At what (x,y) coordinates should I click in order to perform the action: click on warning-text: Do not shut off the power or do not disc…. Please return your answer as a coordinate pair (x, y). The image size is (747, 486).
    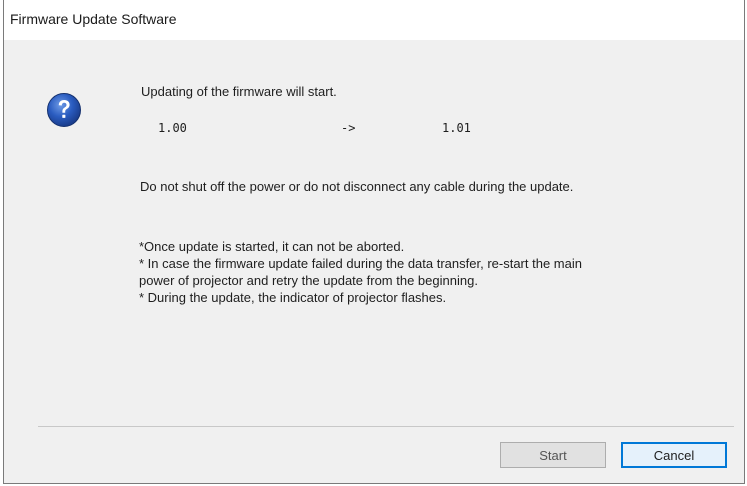
    Looking at the image, I should click on (357, 186).